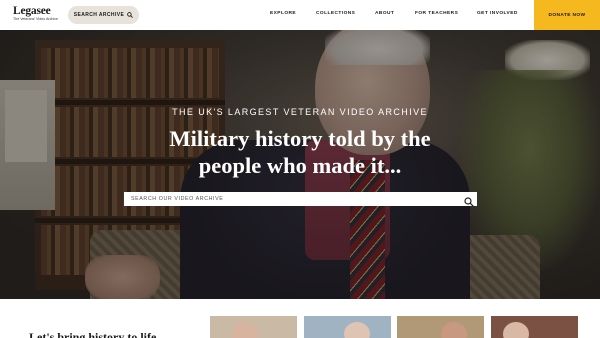 Image resolution: width=600 pixels, height=338 pixels. What do you see at coordinates (335, 13) in the screenshot?
I see `nav-collections: COLLECTIONS` at bounding box center [335, 13].